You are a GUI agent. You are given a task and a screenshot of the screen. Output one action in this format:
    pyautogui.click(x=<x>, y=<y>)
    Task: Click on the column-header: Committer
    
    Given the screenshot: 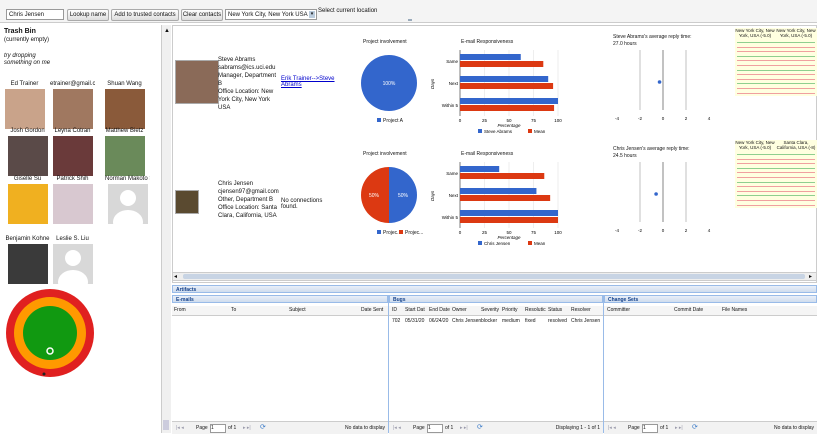 What is the action you would take?
    pyautogui.click(x=618, y=310)
    